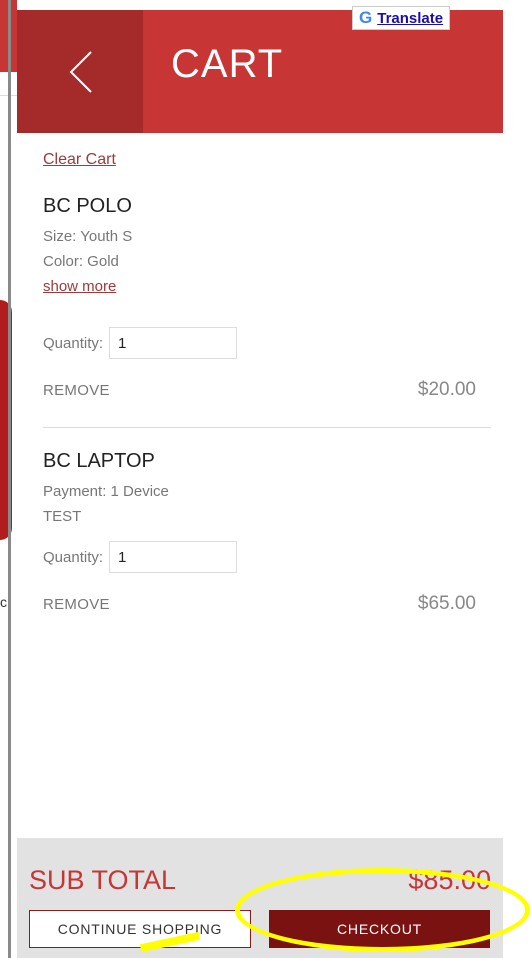 The width and height of the screenshot is (531, 958). Describe the element at coordinates (87, 206) in the screenshot. I see `item-name: BC POLO` at that location.